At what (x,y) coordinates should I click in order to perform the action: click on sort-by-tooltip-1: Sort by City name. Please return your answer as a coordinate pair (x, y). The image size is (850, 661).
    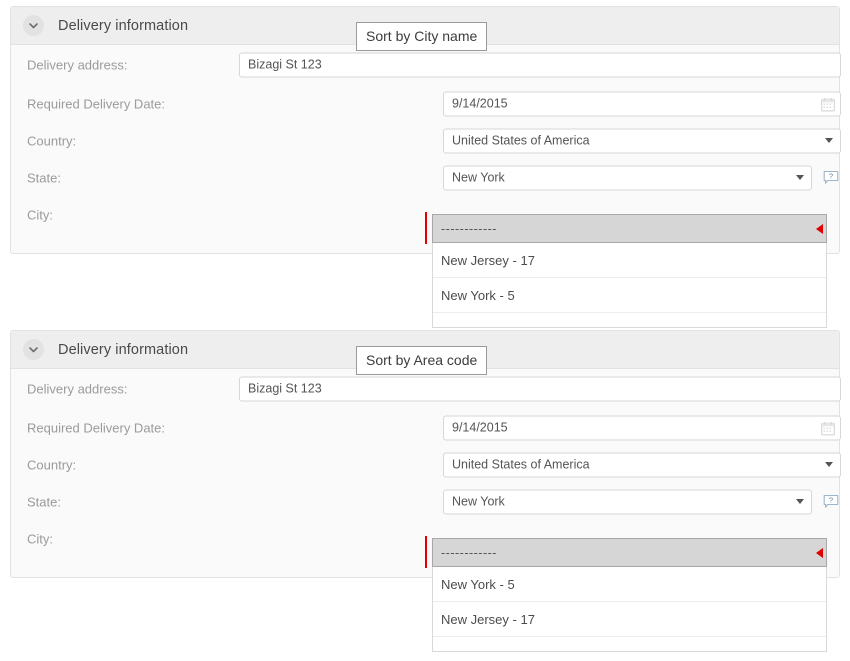
    Looking at the image, I should click on (422, 36).